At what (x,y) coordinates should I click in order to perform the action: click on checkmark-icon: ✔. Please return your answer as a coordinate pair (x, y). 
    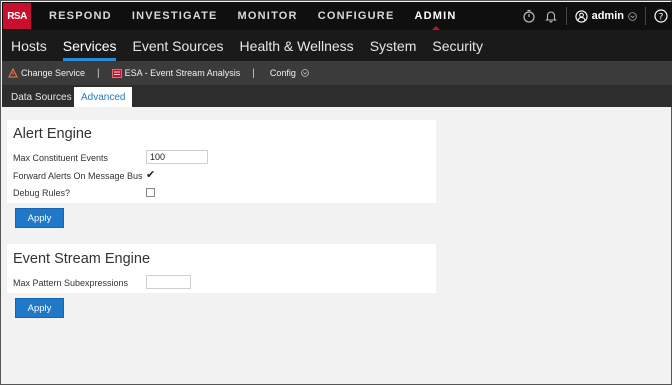
    Looking at the image, I should click on (151, 175).